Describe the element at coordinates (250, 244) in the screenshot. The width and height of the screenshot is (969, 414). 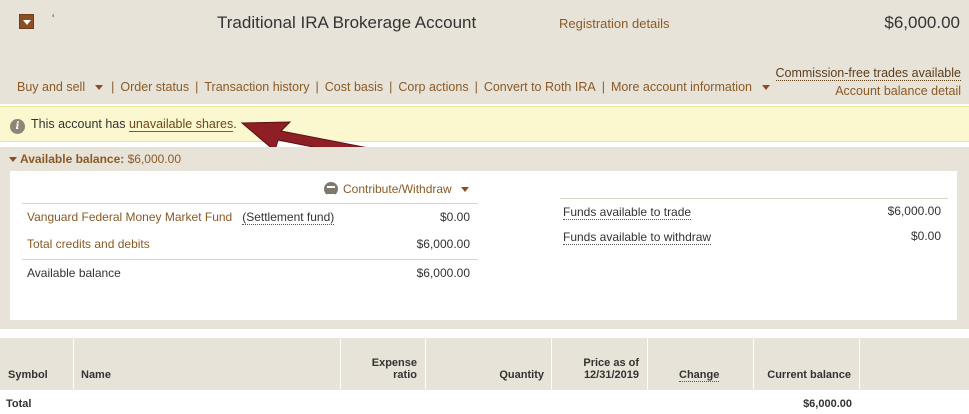
I see `balance-row-credits-debits: Total credits and debits $6,000.00` at that location.